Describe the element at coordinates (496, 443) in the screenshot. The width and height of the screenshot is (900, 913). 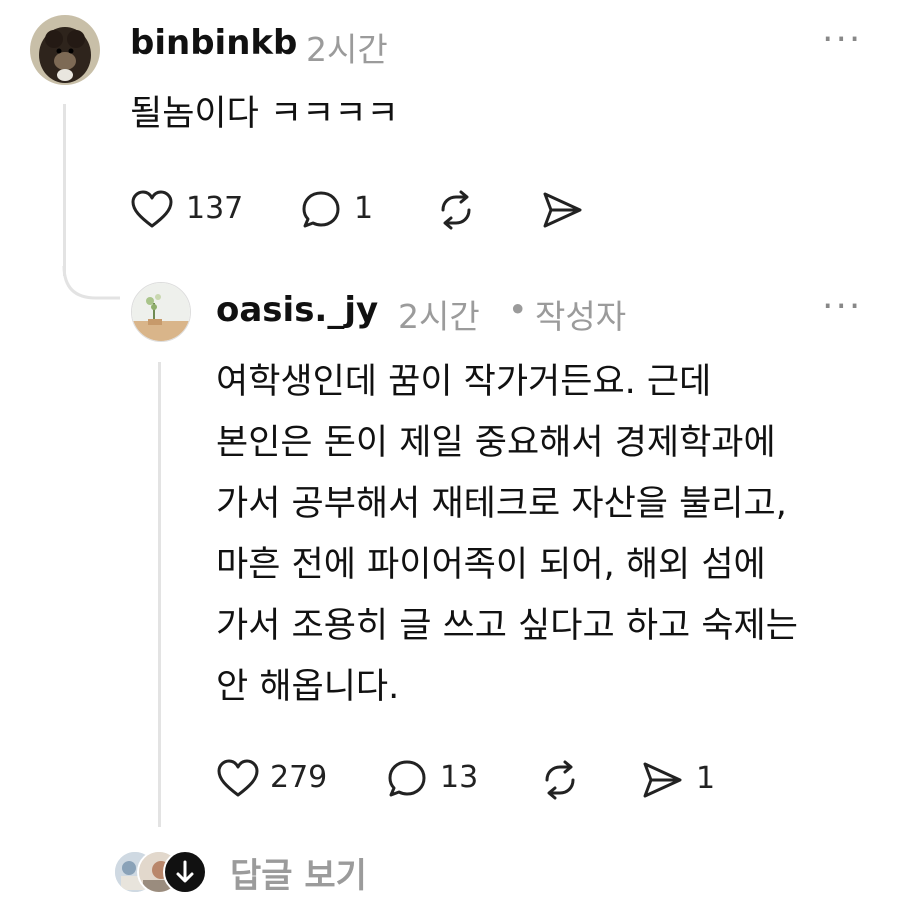
I see `comment-line: 본인은 돈이 제일 중요해서 경제학과에` at that location.